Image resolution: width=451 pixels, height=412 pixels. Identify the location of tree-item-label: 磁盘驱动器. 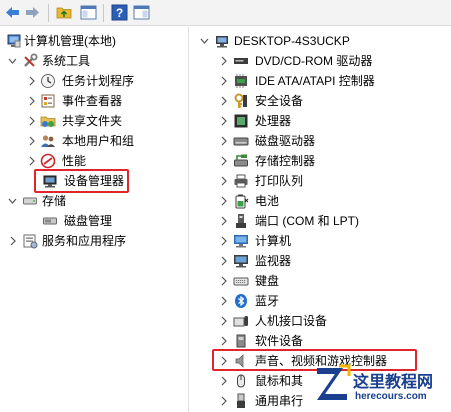
(285, 141).